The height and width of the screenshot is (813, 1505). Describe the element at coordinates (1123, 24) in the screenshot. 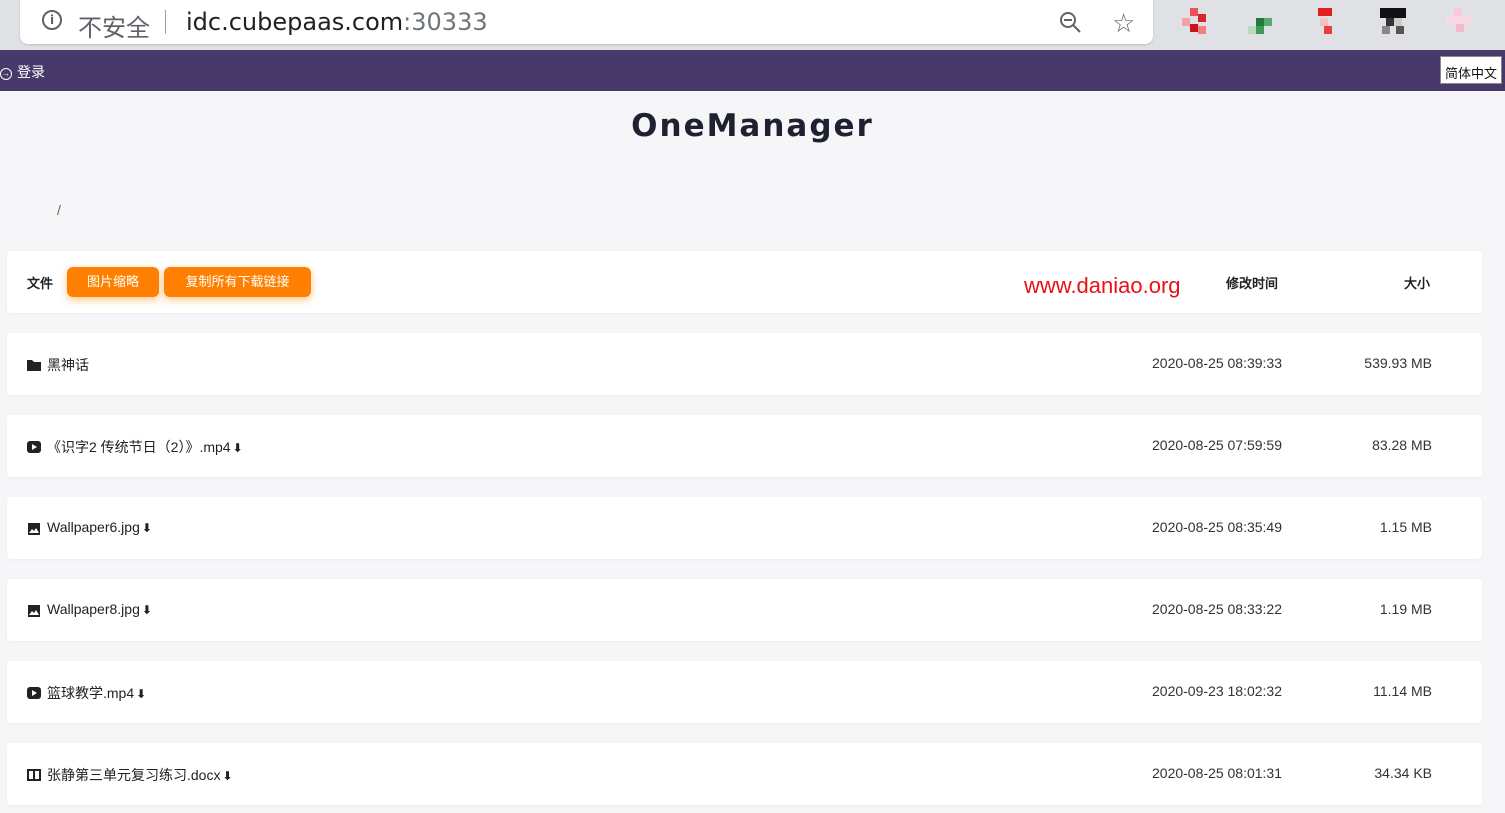

I see `bookmark-star-icon: ☆` at that location.